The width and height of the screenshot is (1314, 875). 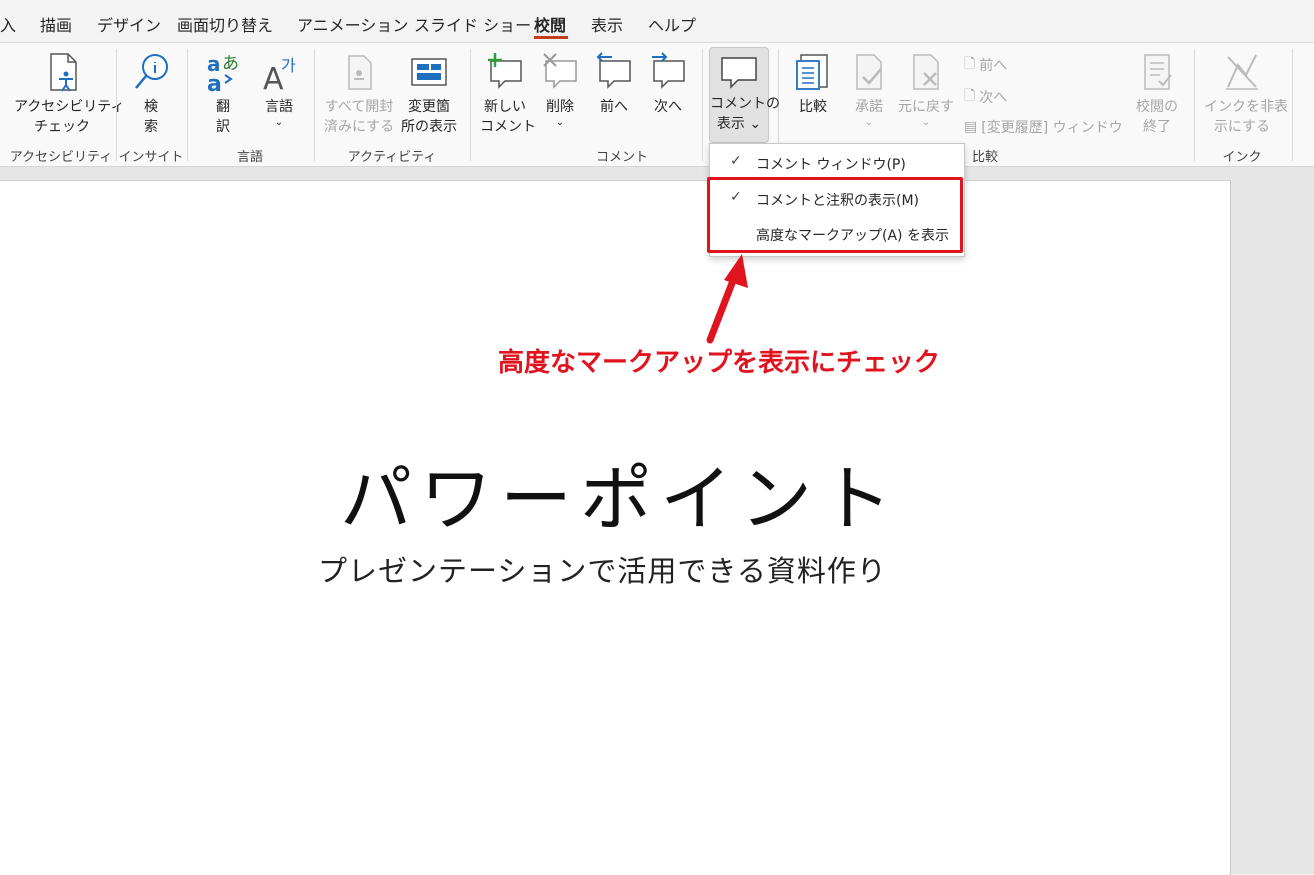 I want to click on changes-panel-icon, so click(x=429, y=72).